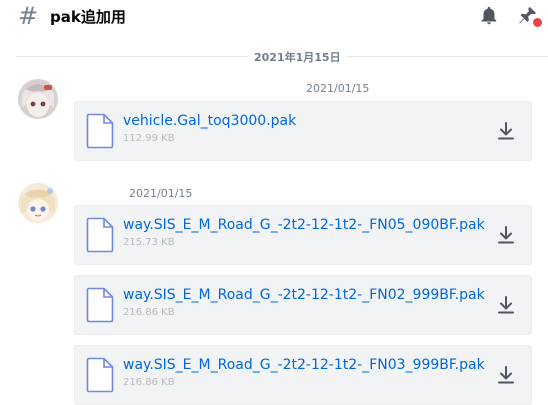  Describe the element at coordinates (209, 121) in the screenshot. I see `file-name-link: vehicle.Gal_toq3000.pak` at that location.